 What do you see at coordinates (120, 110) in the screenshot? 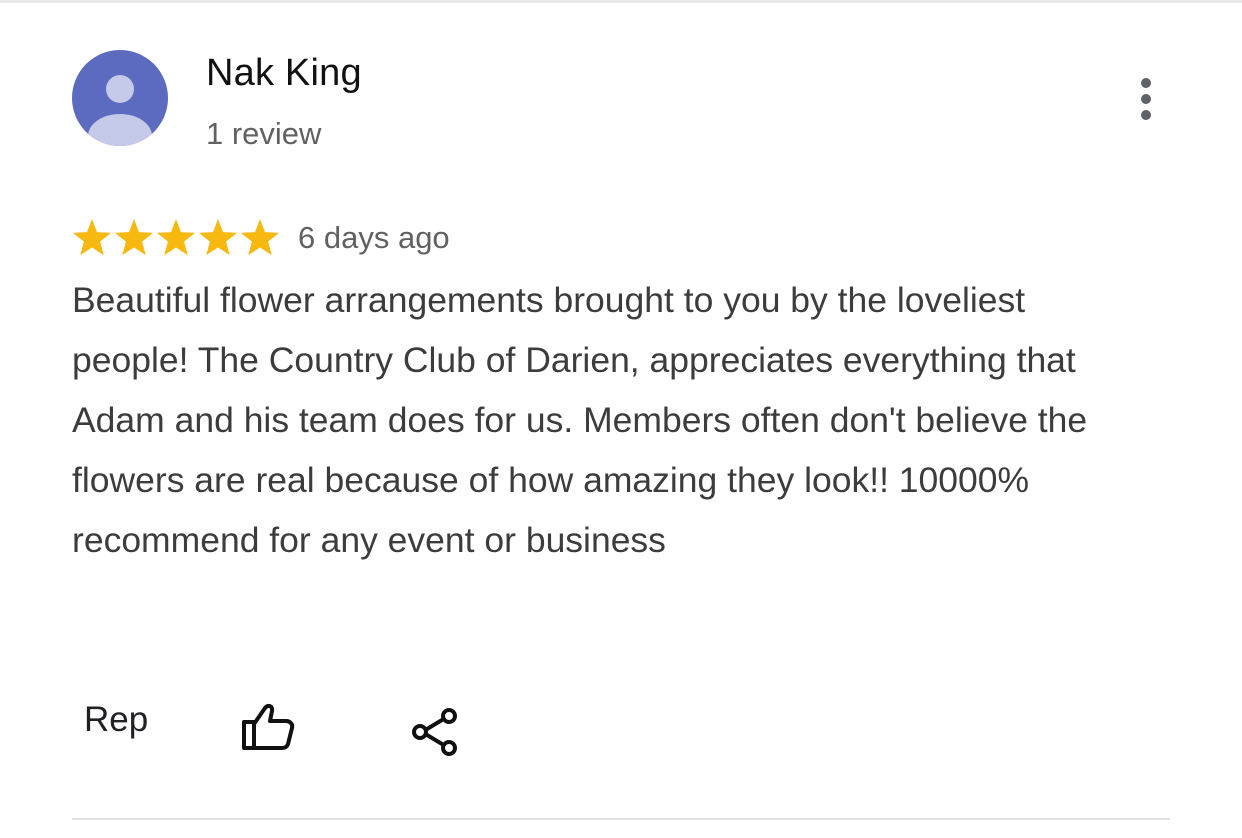
I see `person-avatar-icon` at bounding box center [120, 110].